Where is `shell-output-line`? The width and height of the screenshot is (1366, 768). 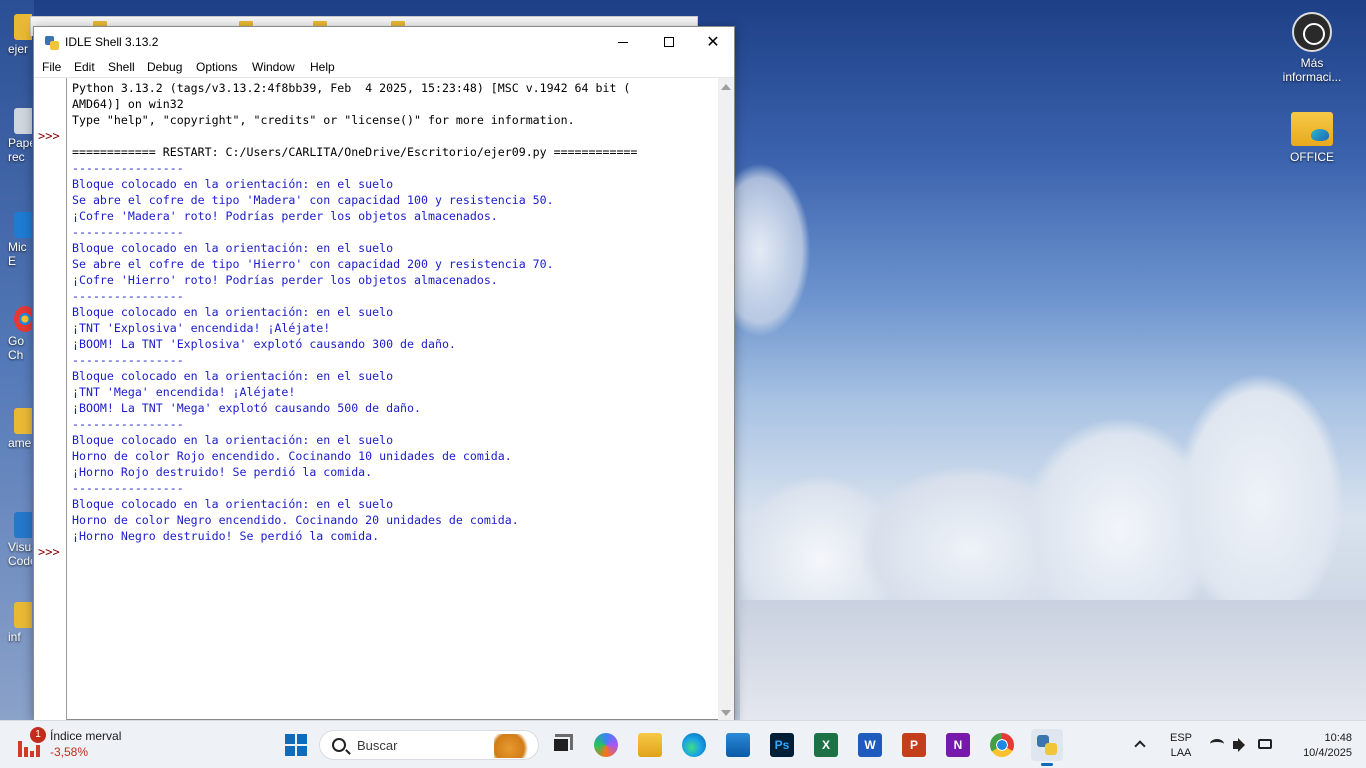
shell-output-line is located at coordinates (394, 136).